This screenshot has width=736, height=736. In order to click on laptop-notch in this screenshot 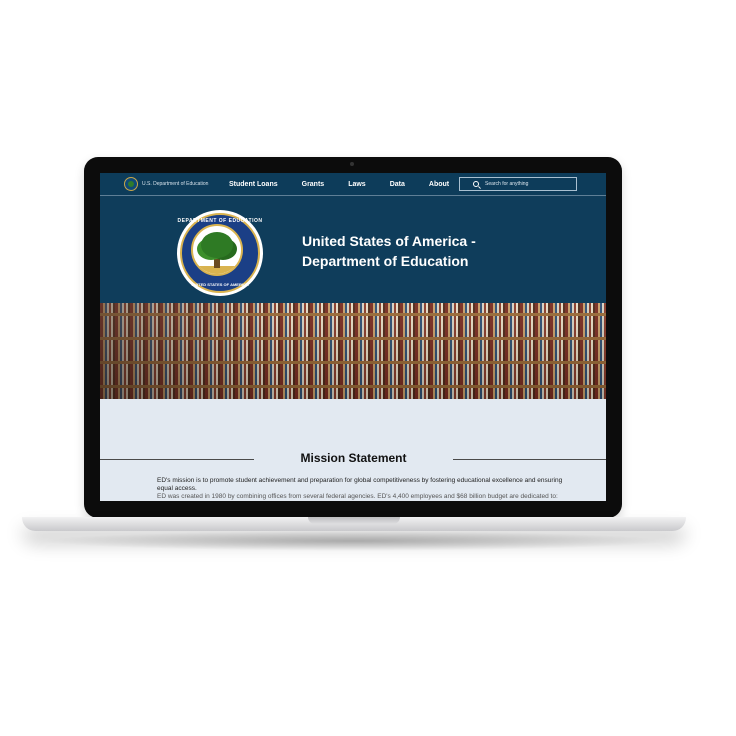, I will do `click(354, 520)`.